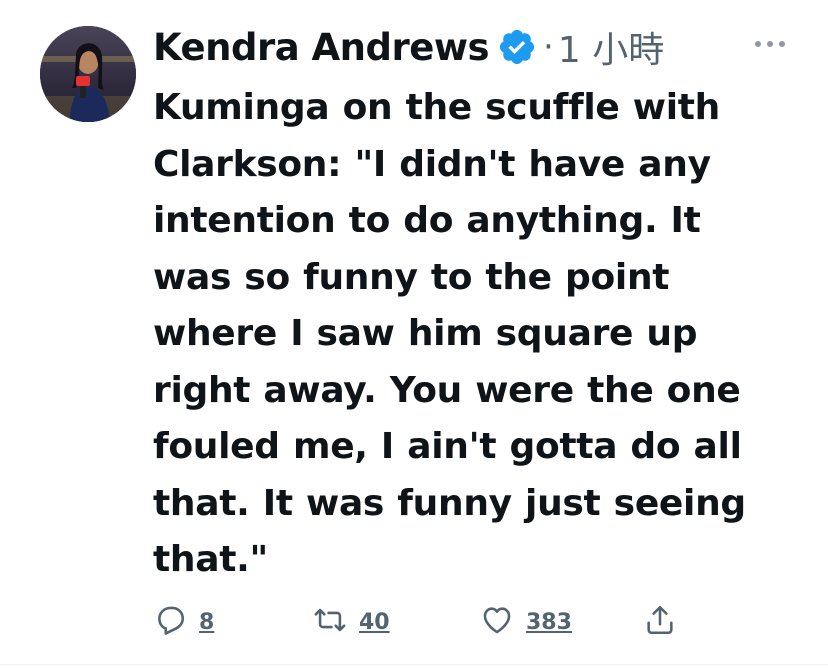 The width and height of the screenshot is (828, 668). I want to click on avatar, so click(88, 74).